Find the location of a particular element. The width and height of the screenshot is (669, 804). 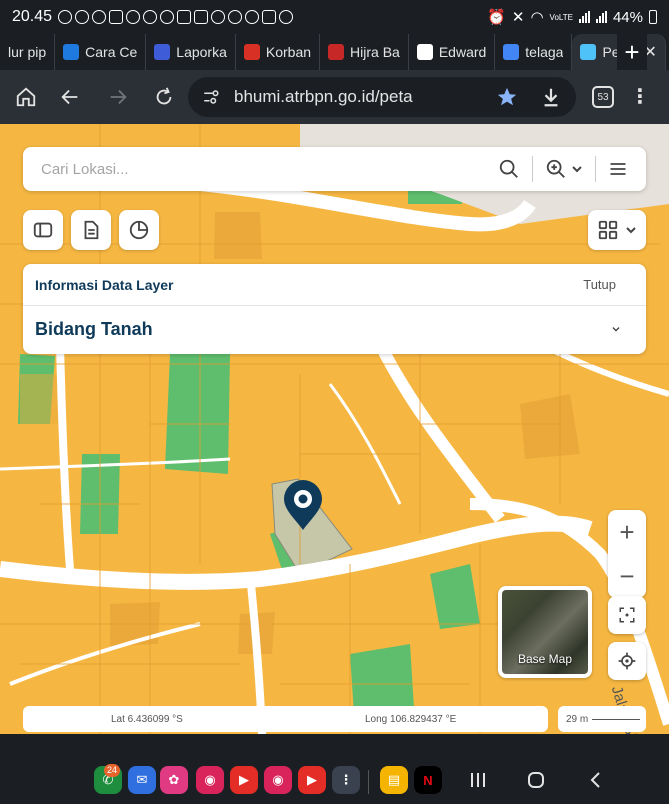

search-input is located at coordinates (251, 169).